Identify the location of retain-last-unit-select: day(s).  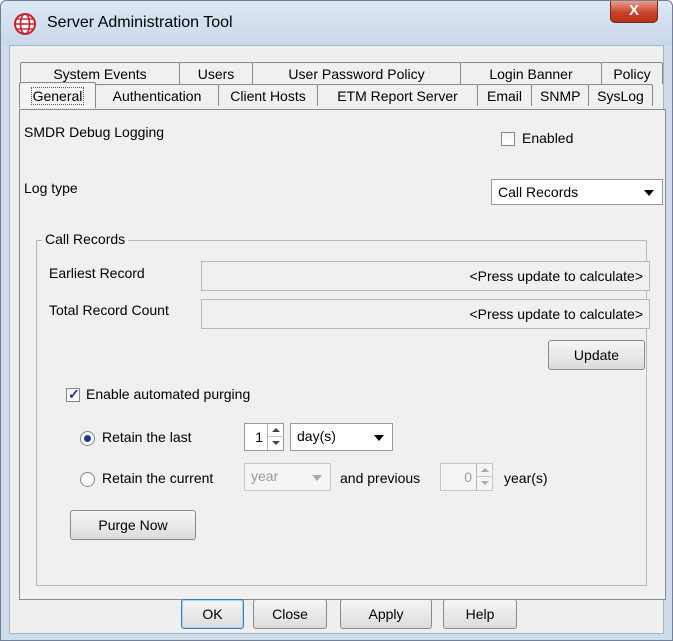
(341, 437).